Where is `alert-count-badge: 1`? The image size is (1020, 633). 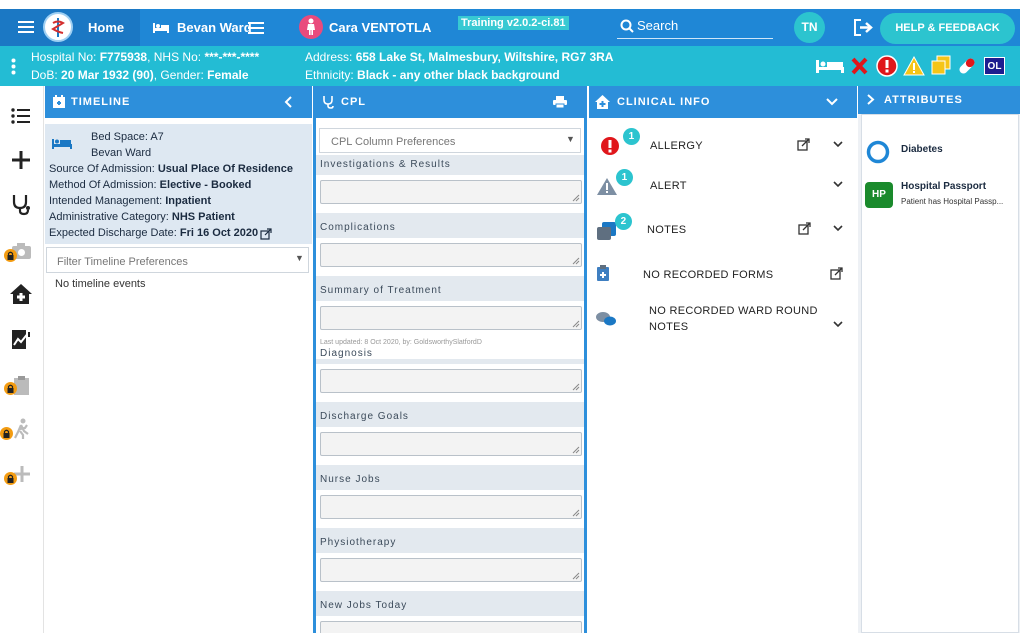
alert-count-badge: 1 is located at coordinates (624, 177).